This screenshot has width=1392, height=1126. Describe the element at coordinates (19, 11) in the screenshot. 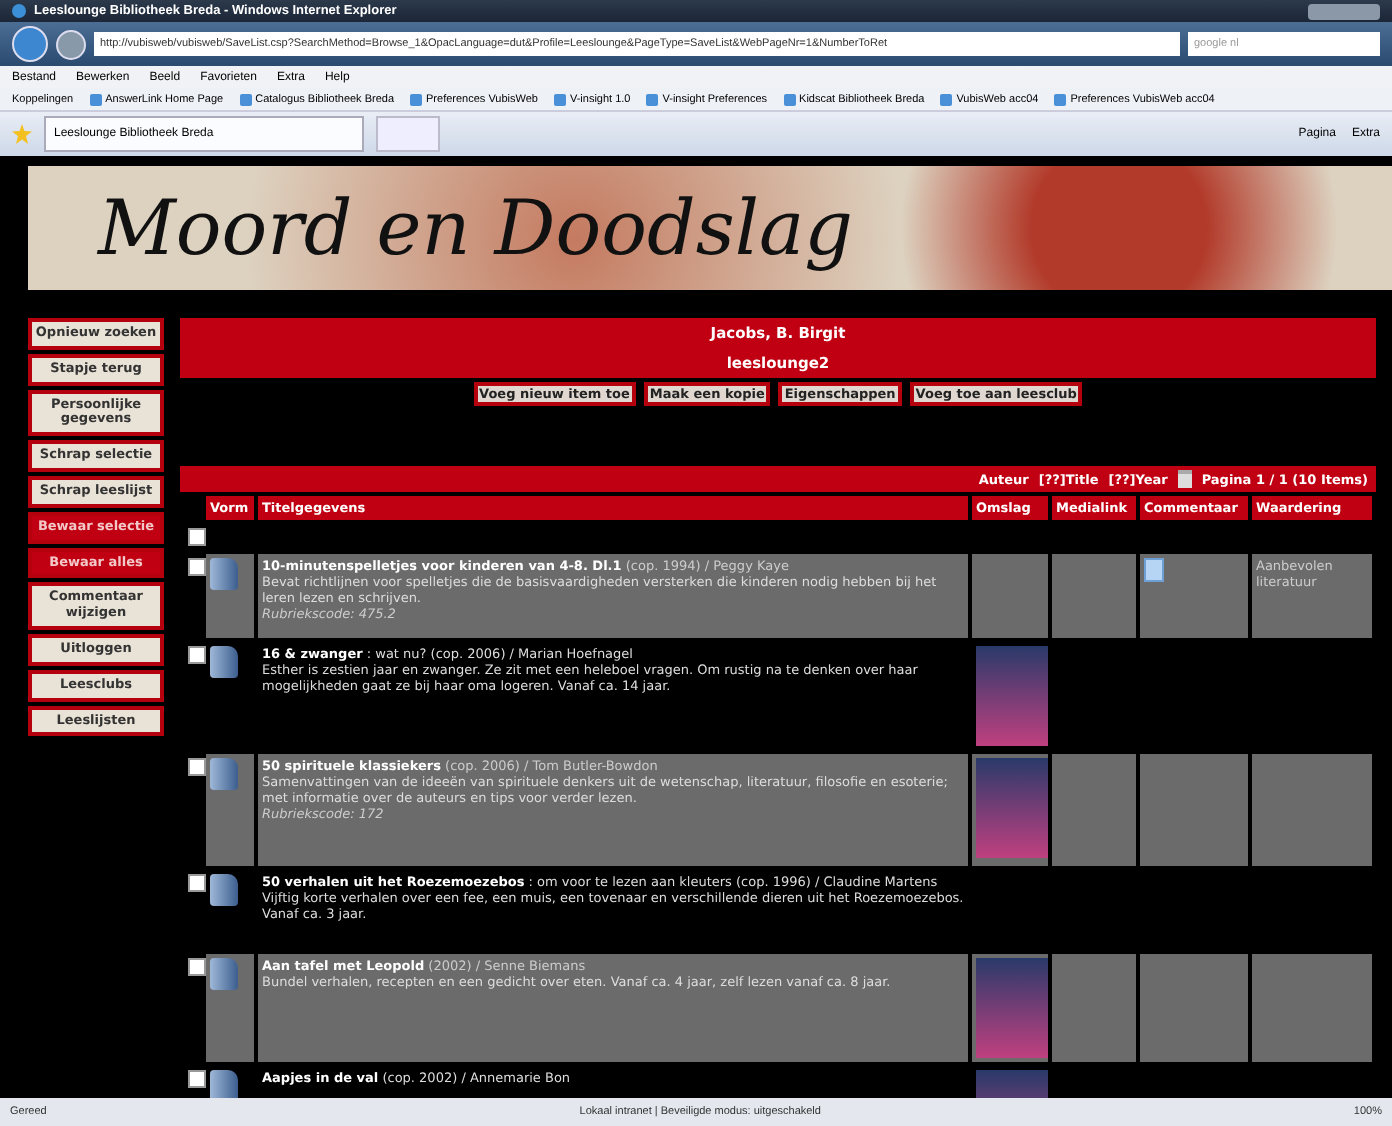

I see `browser-icon` at that location.